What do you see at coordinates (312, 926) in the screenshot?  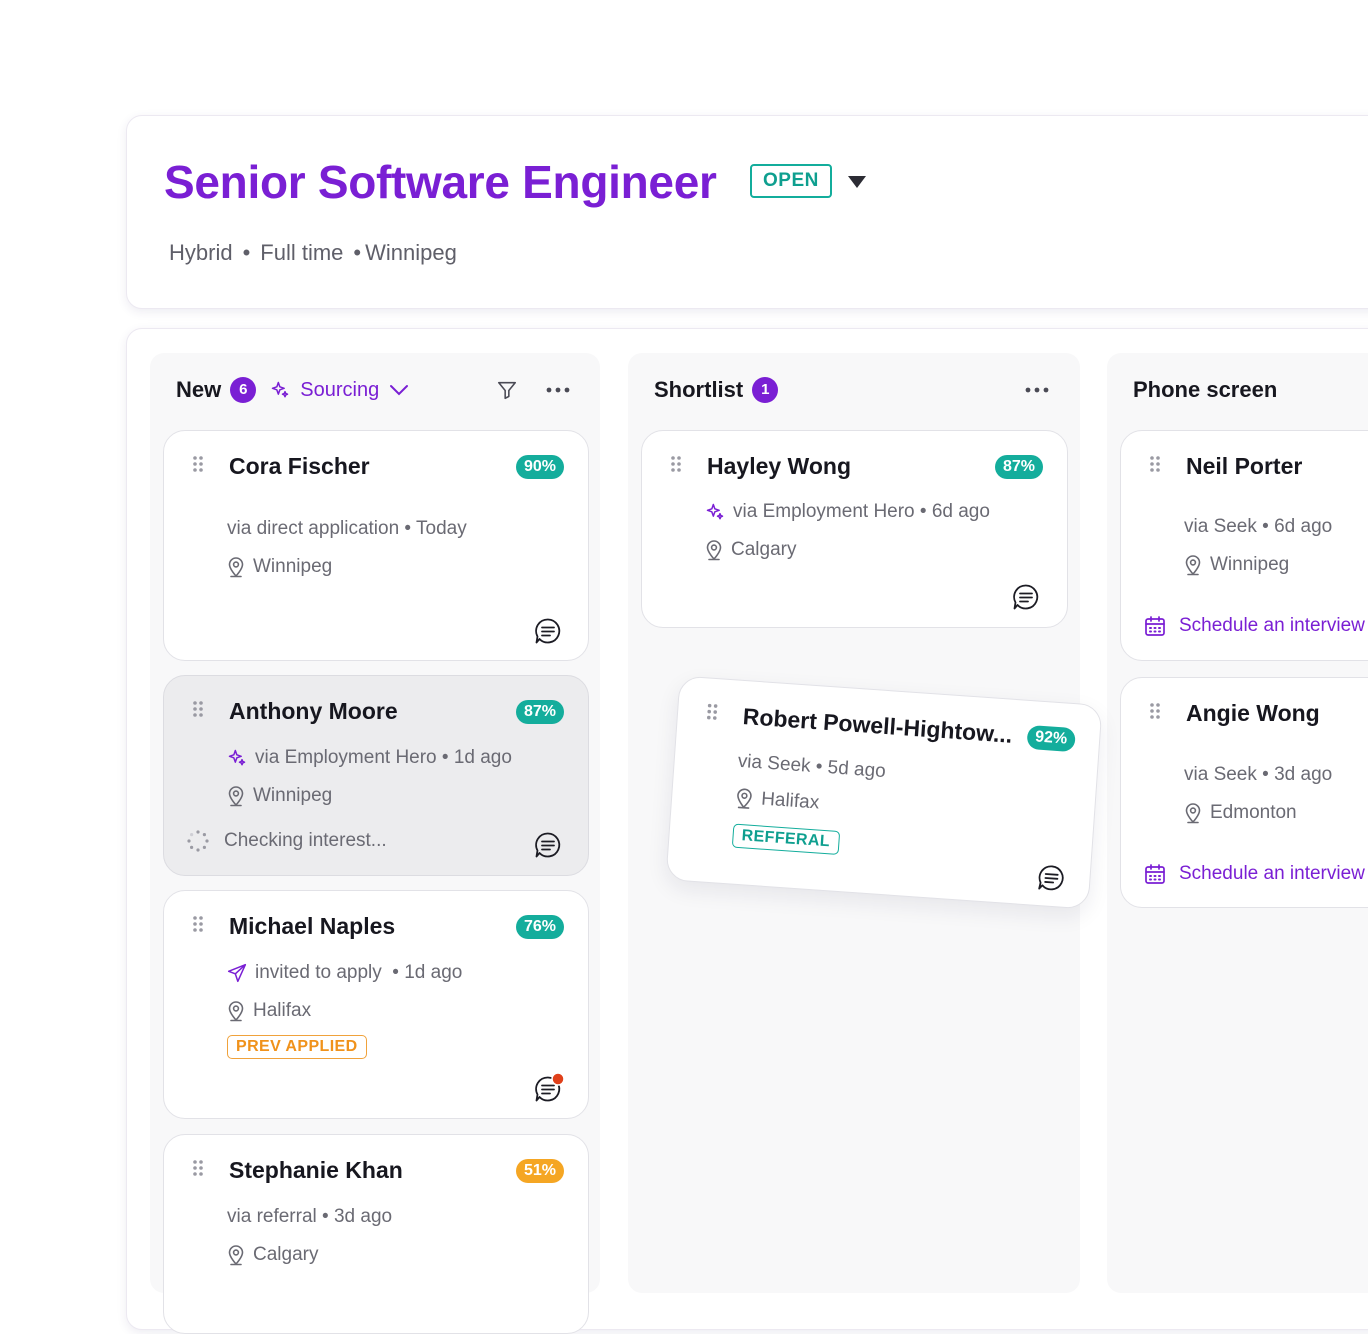 I see `candidate-name: Michael Naples` at bounding box center [312, 926].